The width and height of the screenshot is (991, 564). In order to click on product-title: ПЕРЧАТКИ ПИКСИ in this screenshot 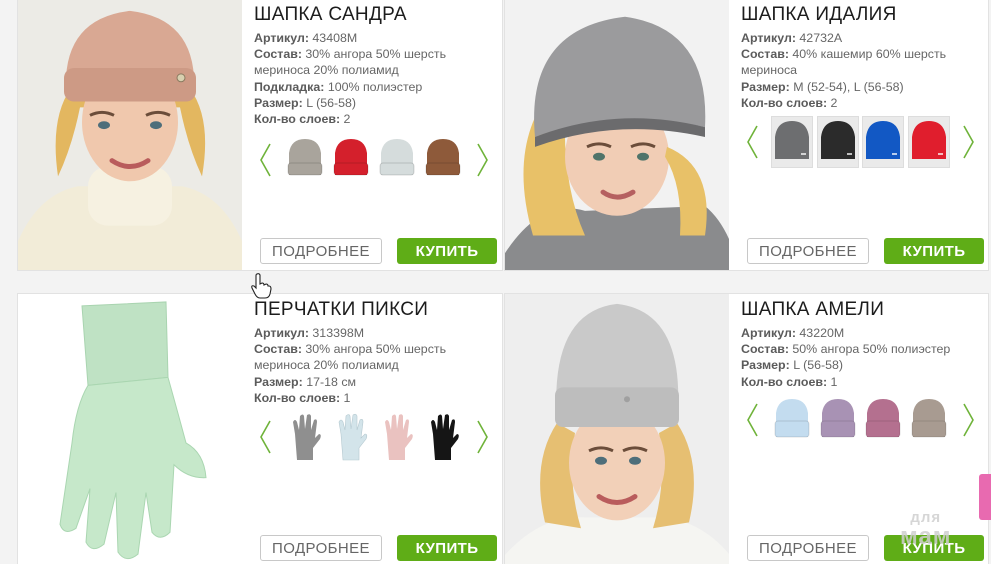, I will do `click(374, 310)`.